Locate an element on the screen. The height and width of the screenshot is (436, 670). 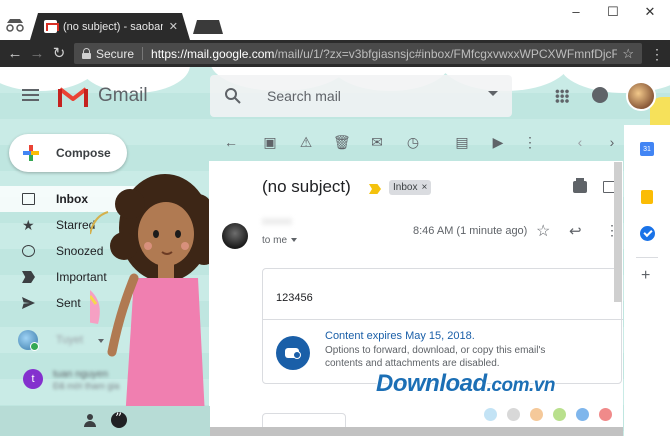
confidential-mode-icon is located at coordinates (293, 353).